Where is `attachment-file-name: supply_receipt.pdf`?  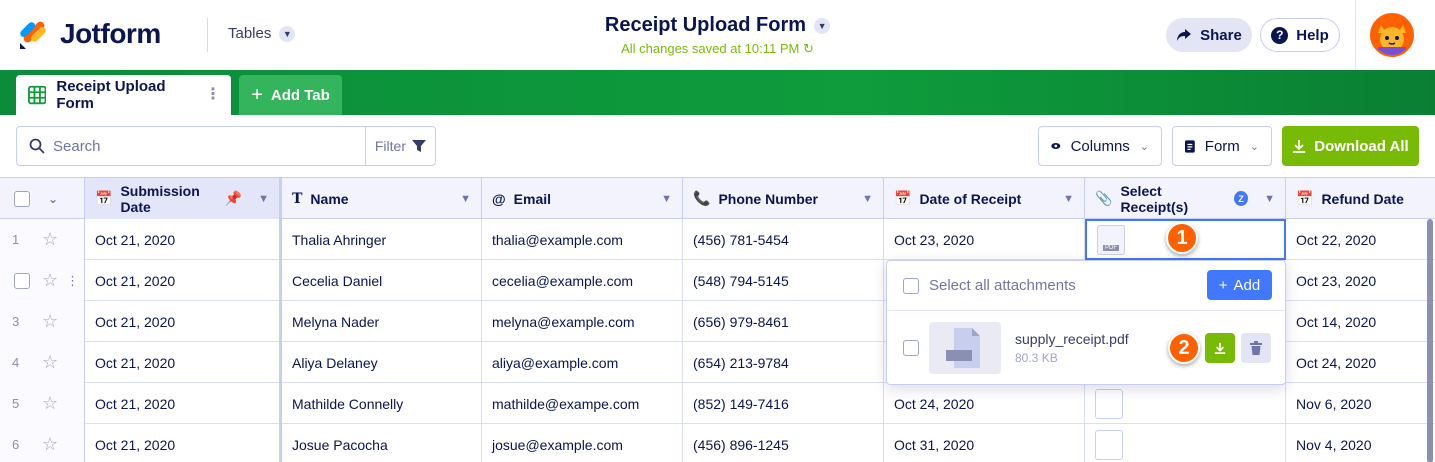
attachment-file-name: supply_receipt.pdf is located at coordinates (1072, 339).